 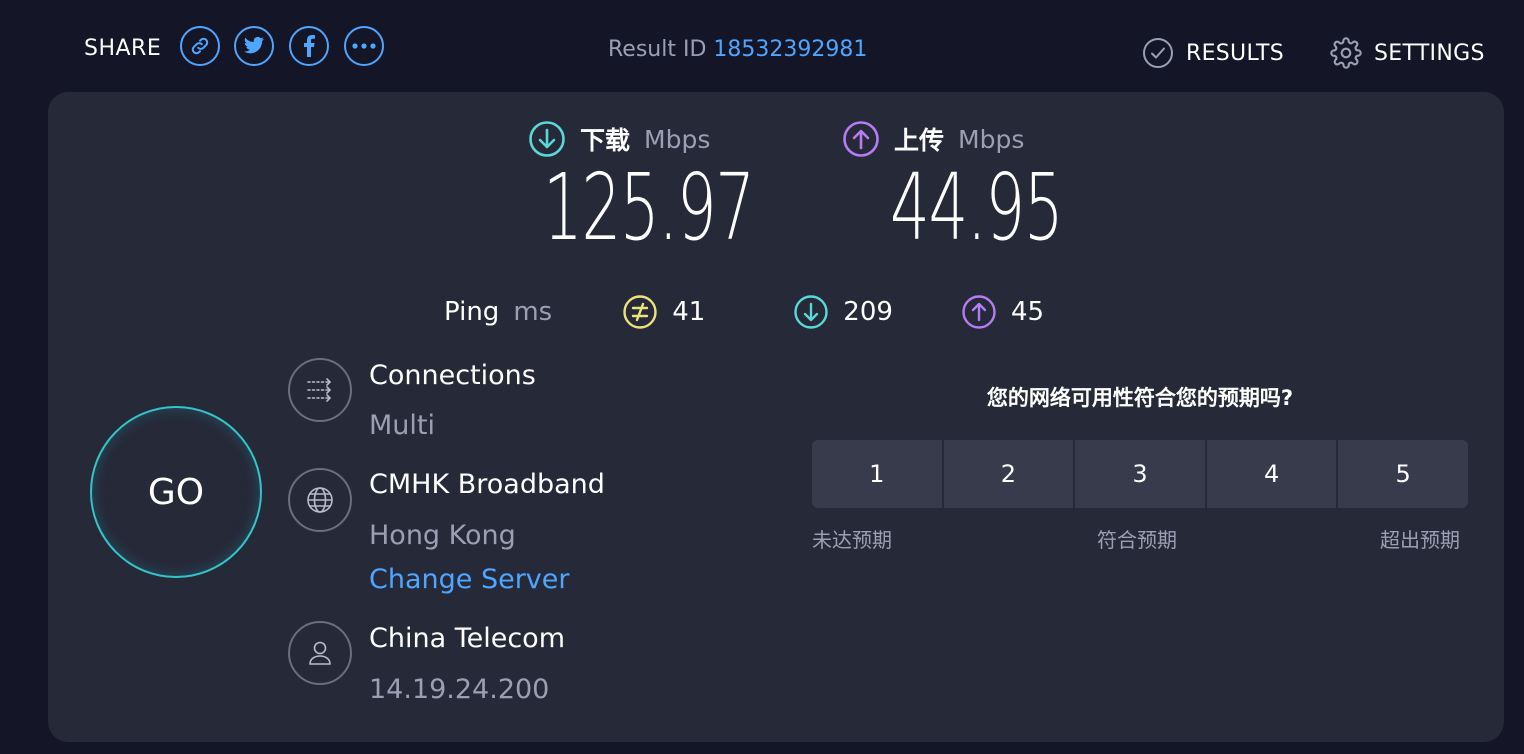 What do you see at coordinates (469, 579) in the screenshot?
I see `change-server-link: Change Server` at bounding box center [469, 579].